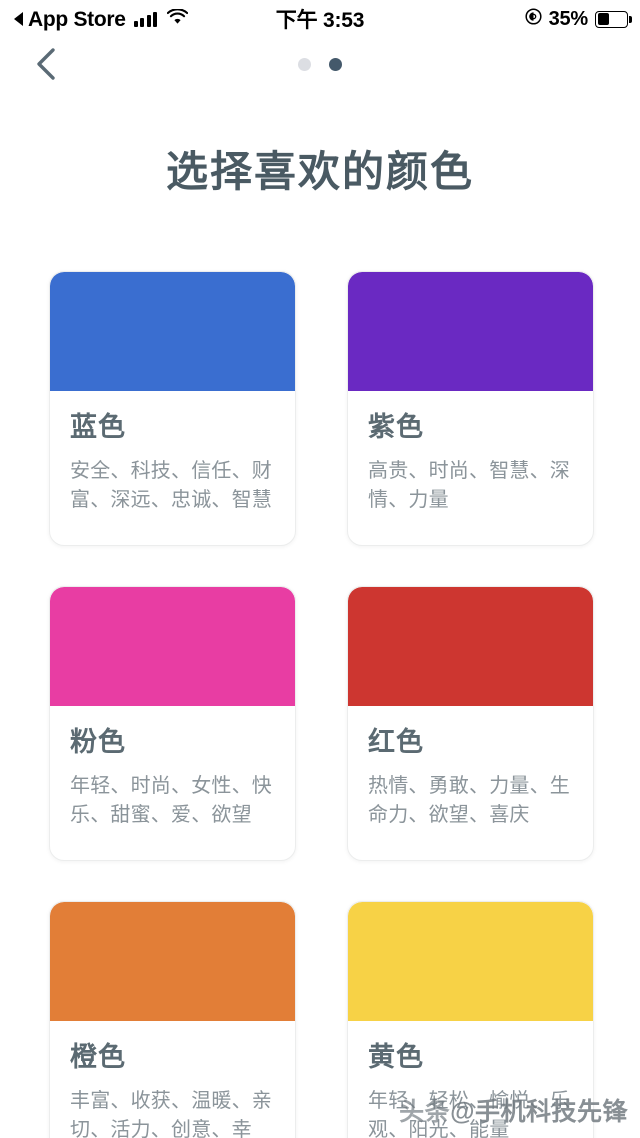  Describe the element at coordinates (172, 768) in the screenshot. I see `color-card-body: 粉色 年轻、时尚、女性、快乐、甜蜜、爱、欲望` at that location.